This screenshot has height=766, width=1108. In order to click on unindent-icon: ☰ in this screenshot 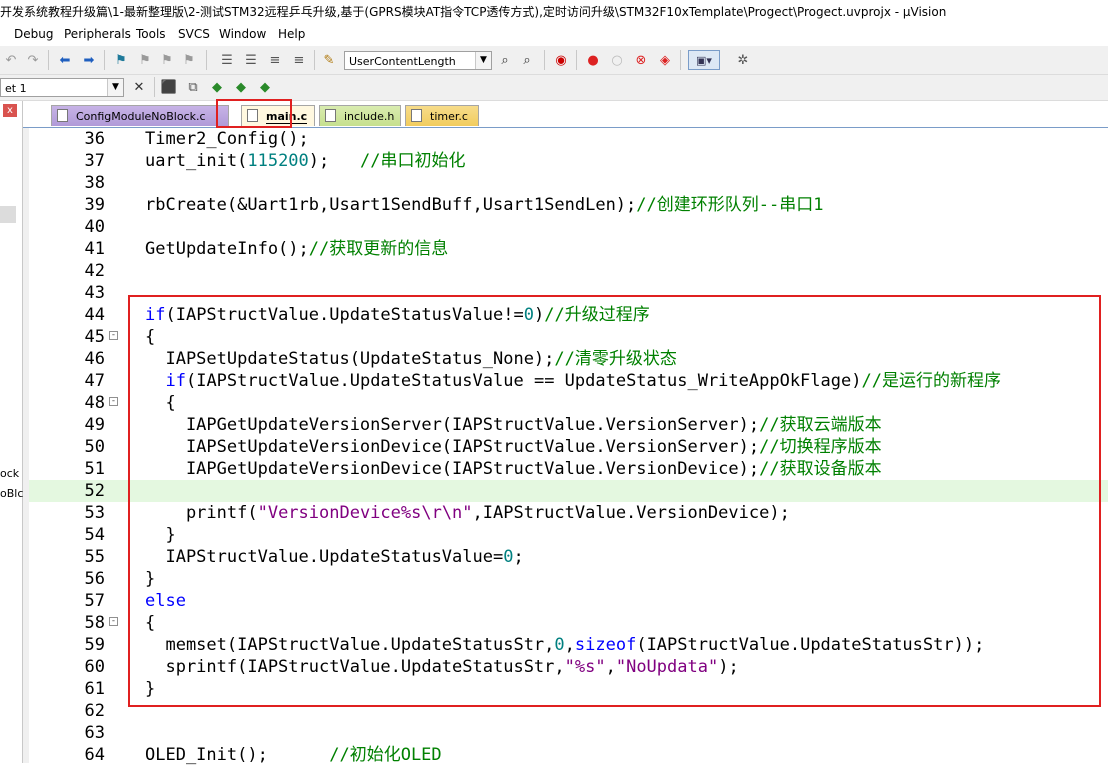, I will do `click(251, 60)`.